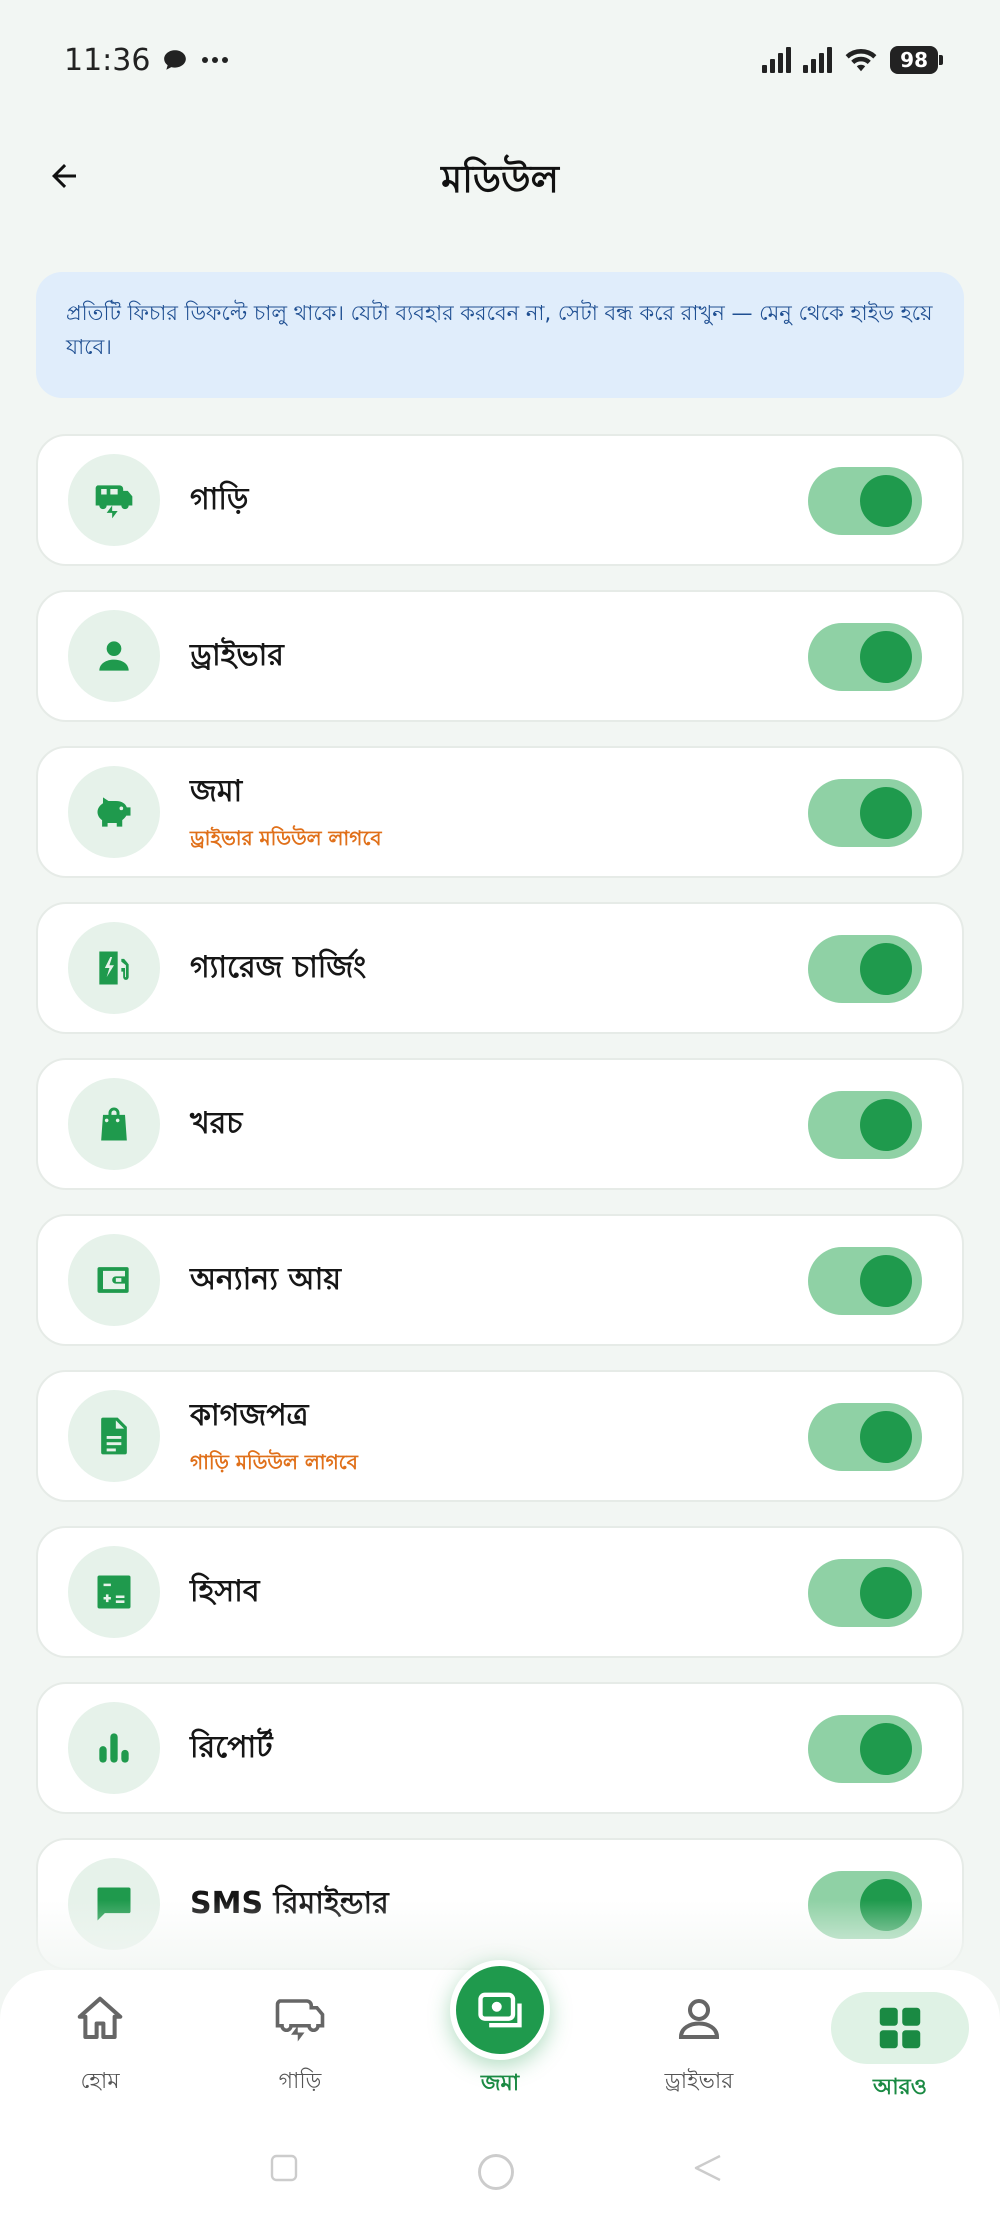 Image resolution: width=1000 pixels, height=2225 pixels. I want to click on nav-label: হোম, so click(100, 2081).